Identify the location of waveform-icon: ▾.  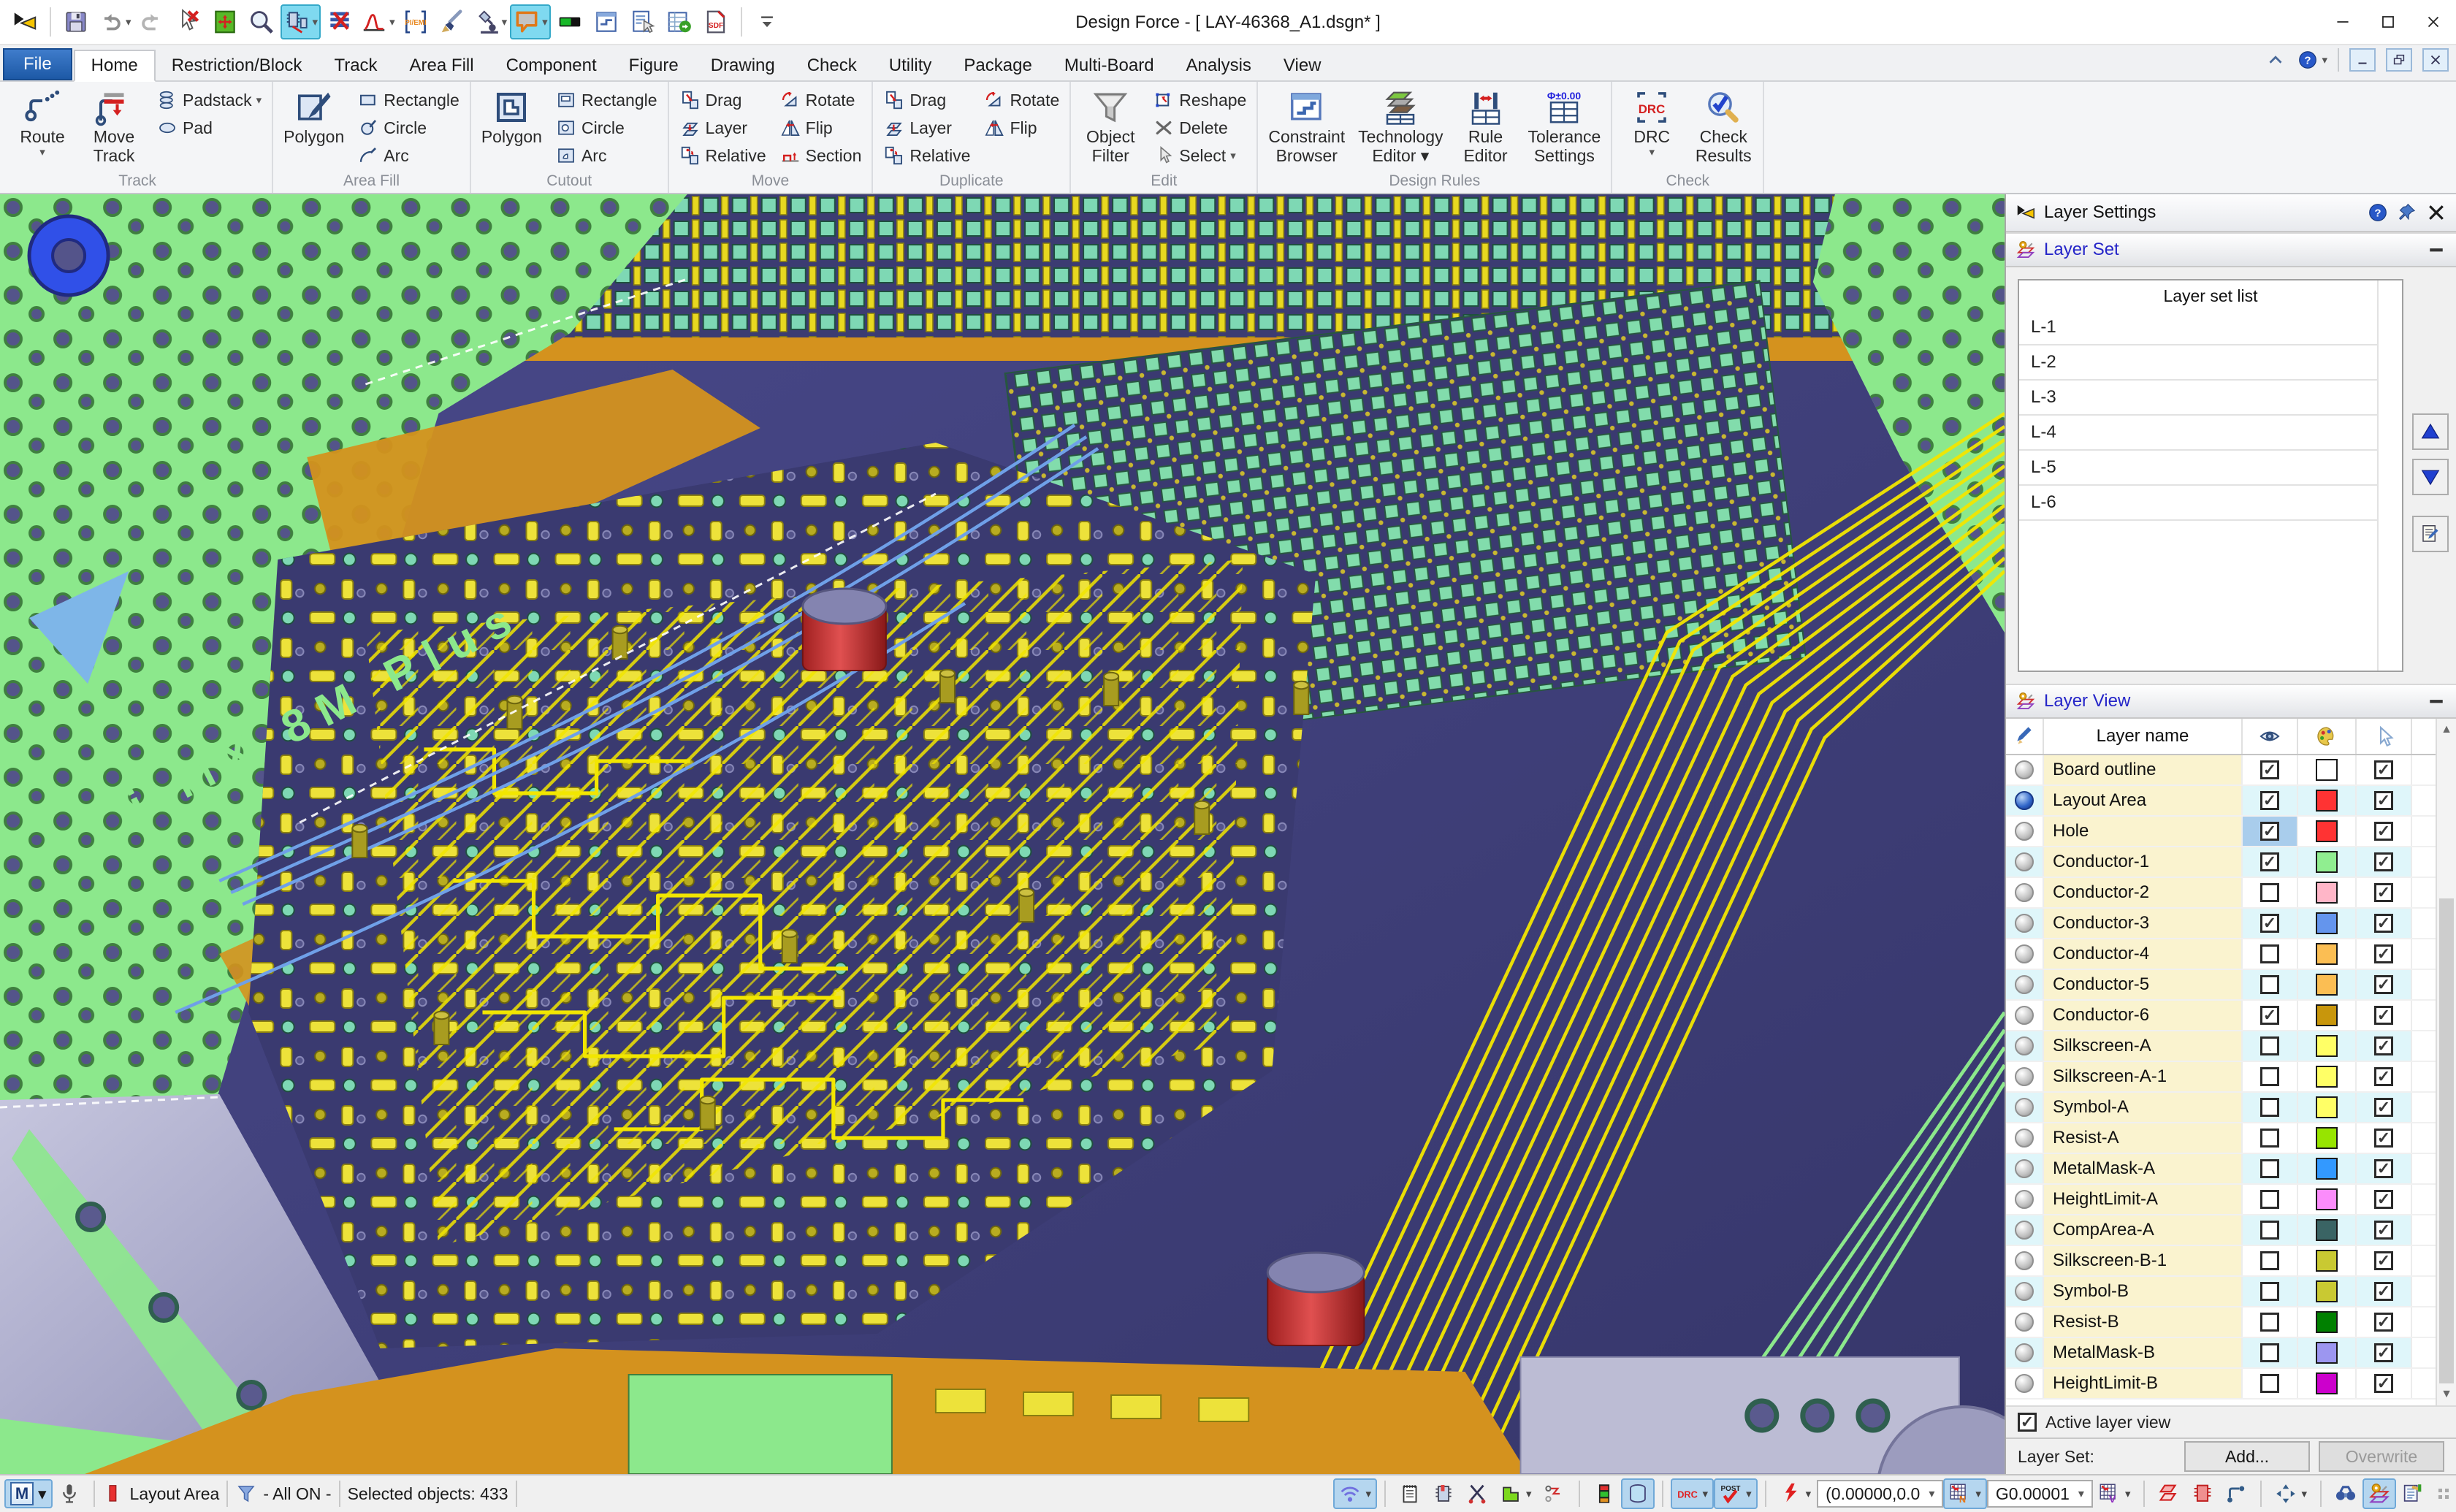
(378, 21).